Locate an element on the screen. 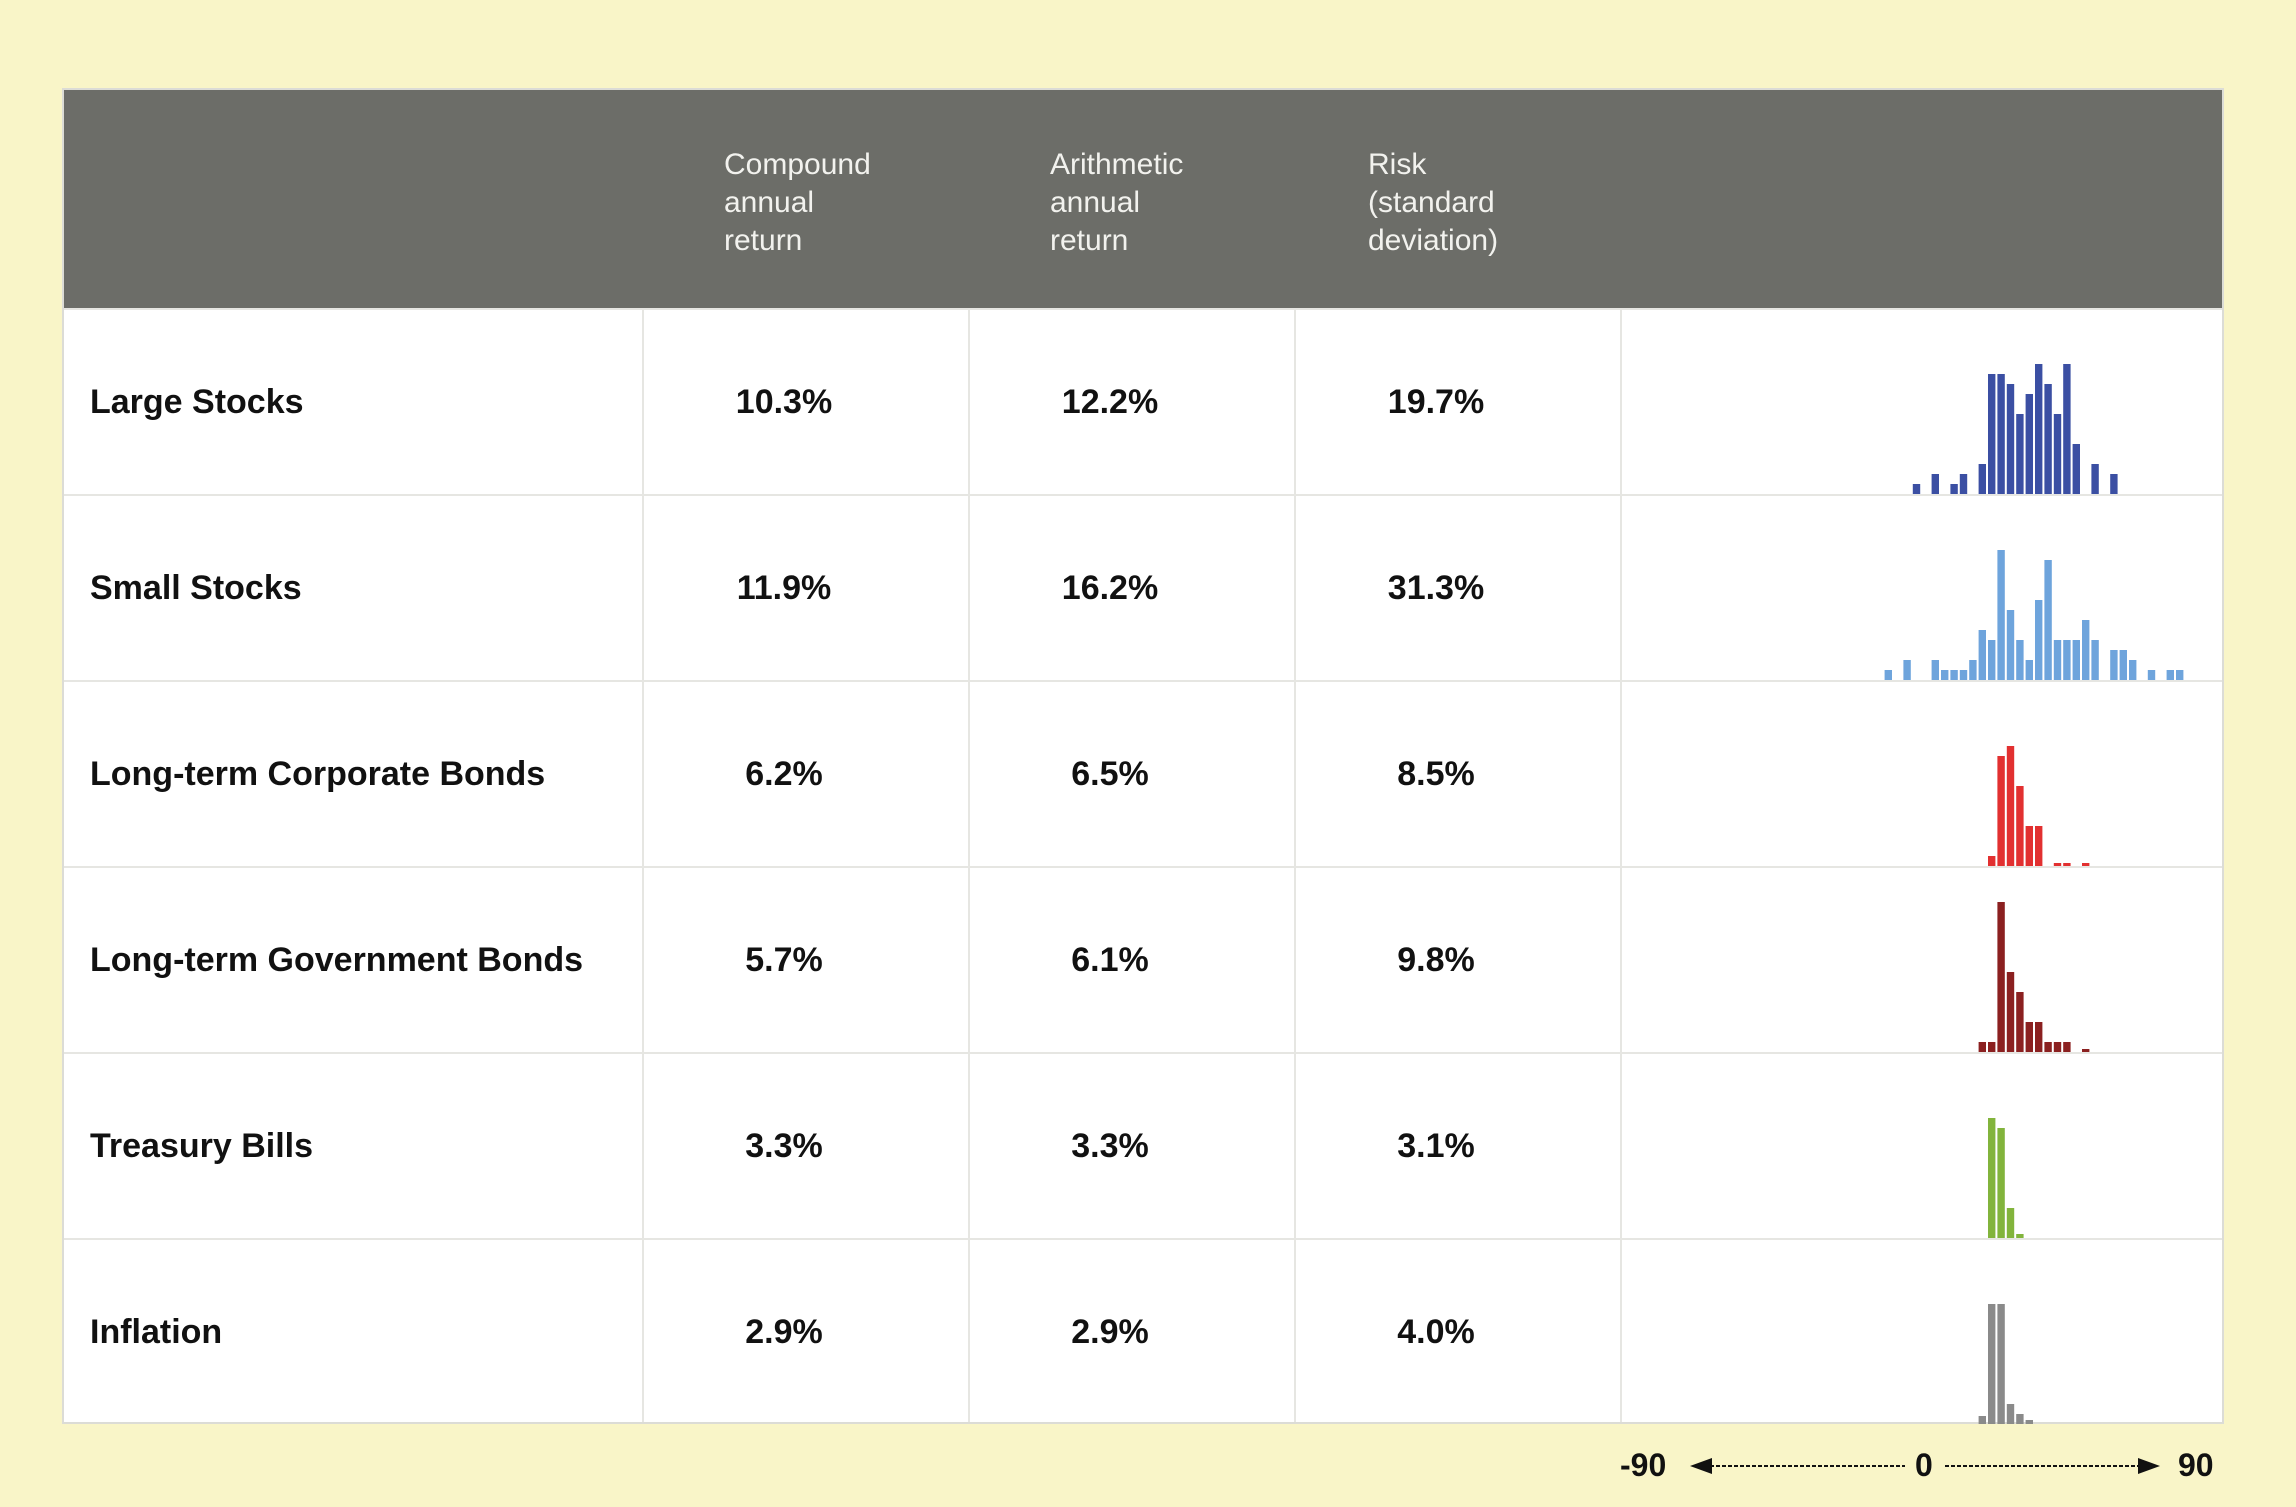  cell-compound: 6.2% is located at coordinates (784, 774).